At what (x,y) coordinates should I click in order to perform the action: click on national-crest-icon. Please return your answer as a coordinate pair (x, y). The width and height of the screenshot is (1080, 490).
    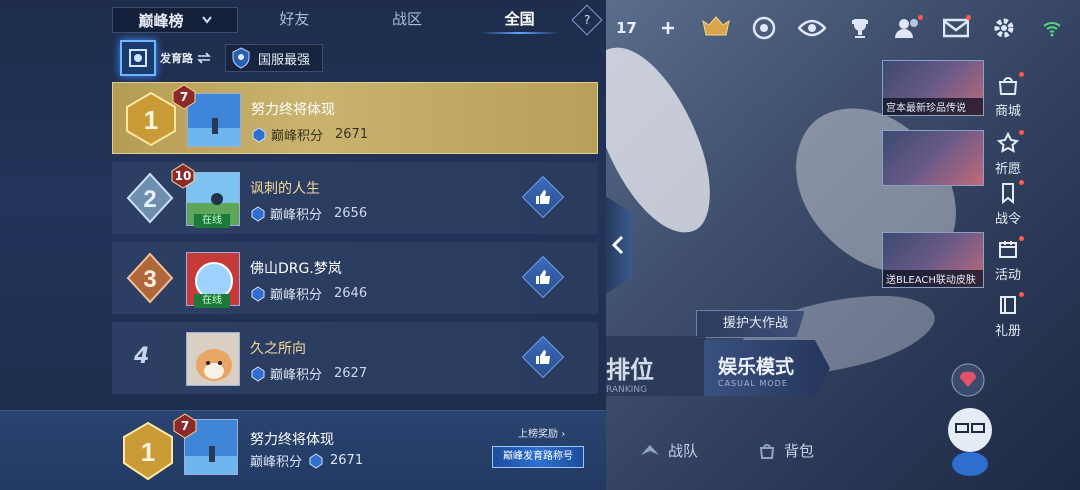
    Looking at the image, I should click on (241, 58).